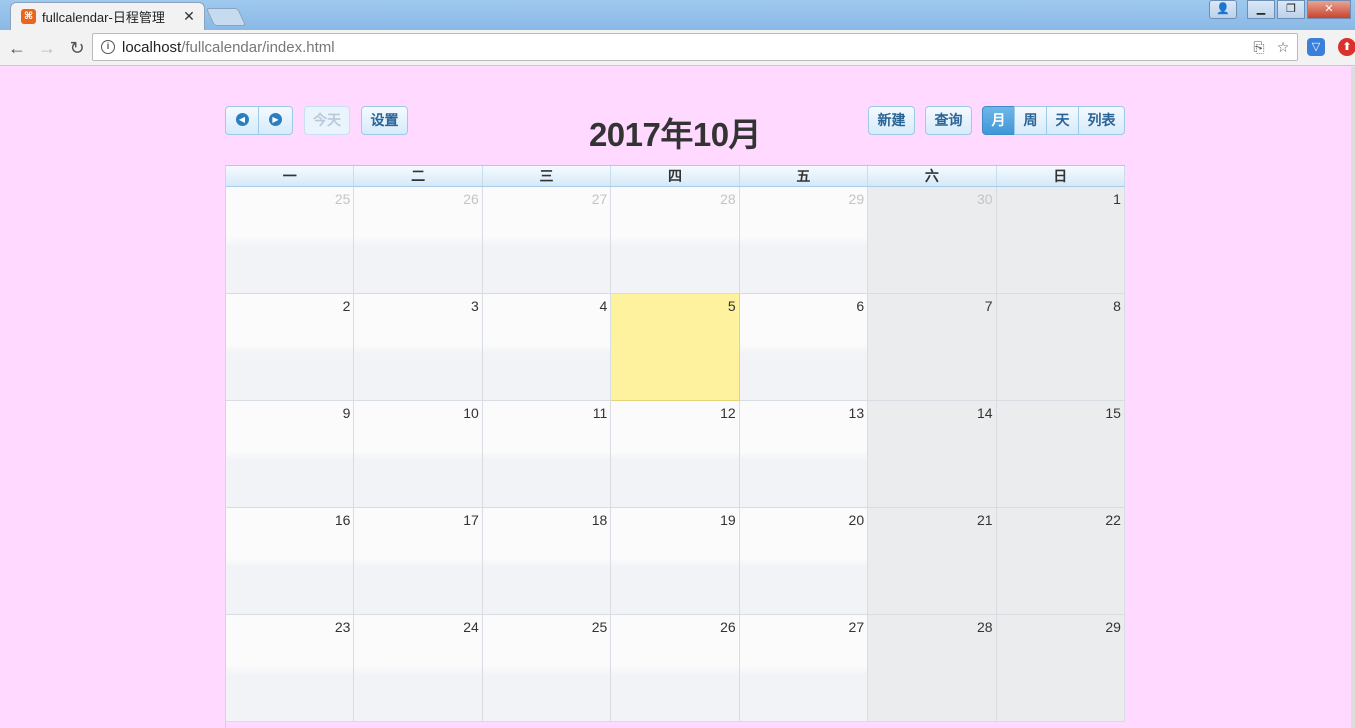  What do you see at coordinates (547, 347) in the screenshot?
I see `day-cell: 4` at bounding box center [547, 347].